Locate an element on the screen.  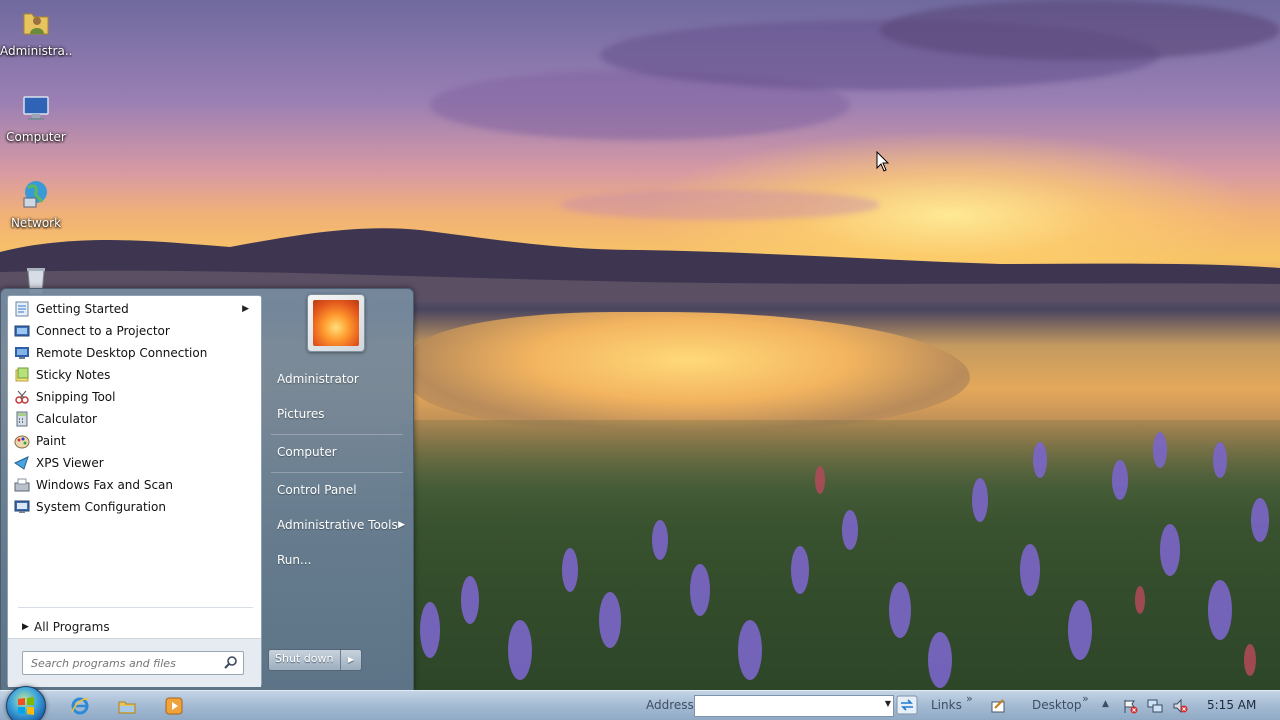
program-item-getting-started: Getting Started ▶ is located at coordinates (134, 309).